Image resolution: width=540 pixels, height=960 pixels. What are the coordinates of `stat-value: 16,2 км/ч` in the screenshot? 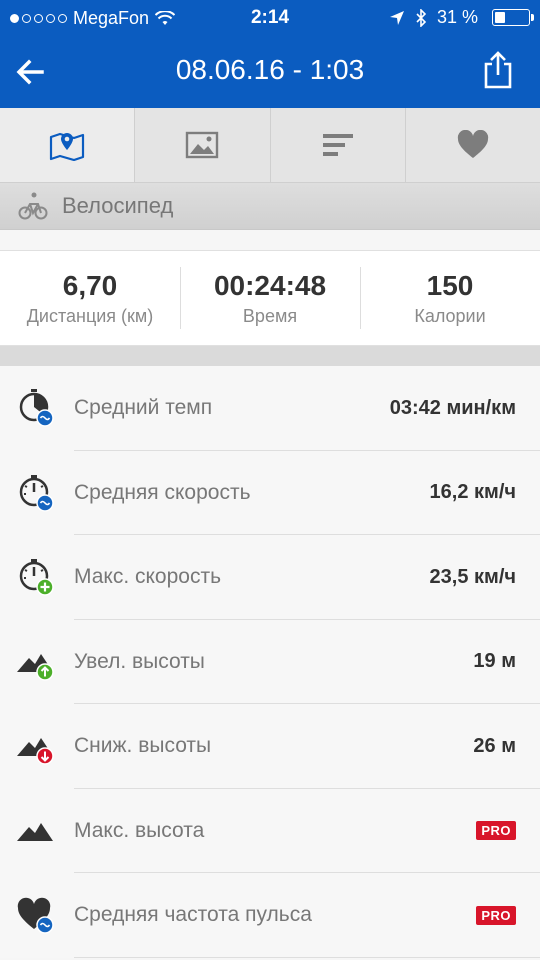 It's located at (472, 492).